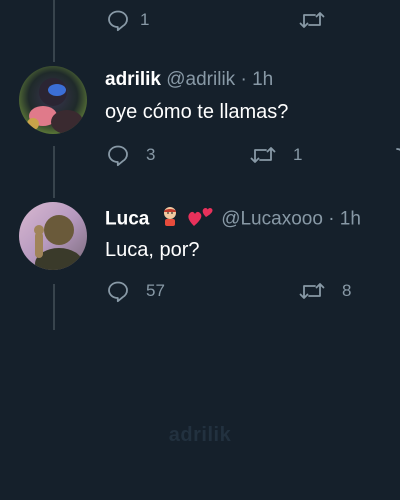 This screenshot has height=500, width=400. I want to click on tweet-header: Luca @Lucaxooo · 1h, so click(233, 219).